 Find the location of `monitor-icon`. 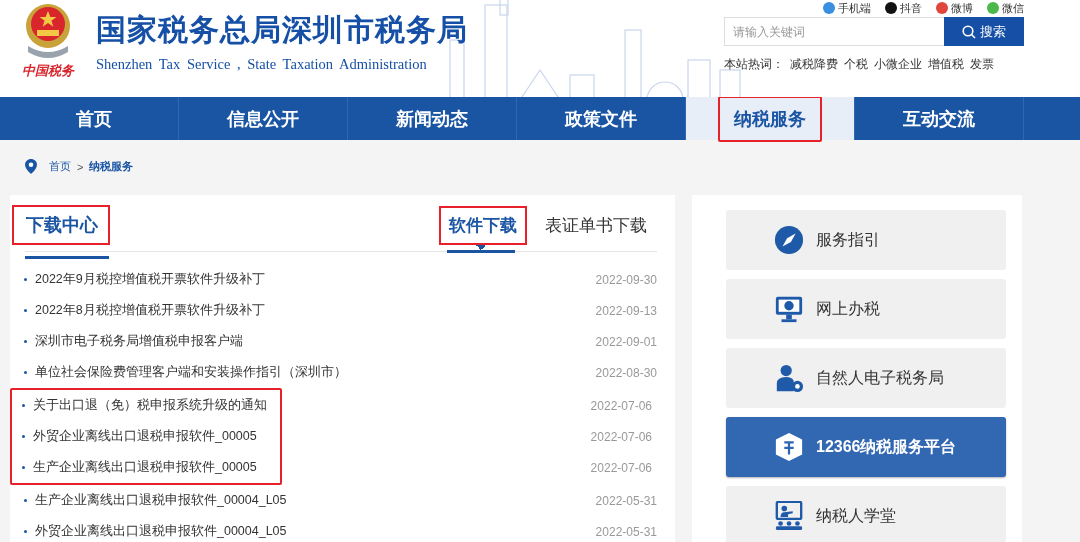

monitor-icon is located at coordinates (789, 309).